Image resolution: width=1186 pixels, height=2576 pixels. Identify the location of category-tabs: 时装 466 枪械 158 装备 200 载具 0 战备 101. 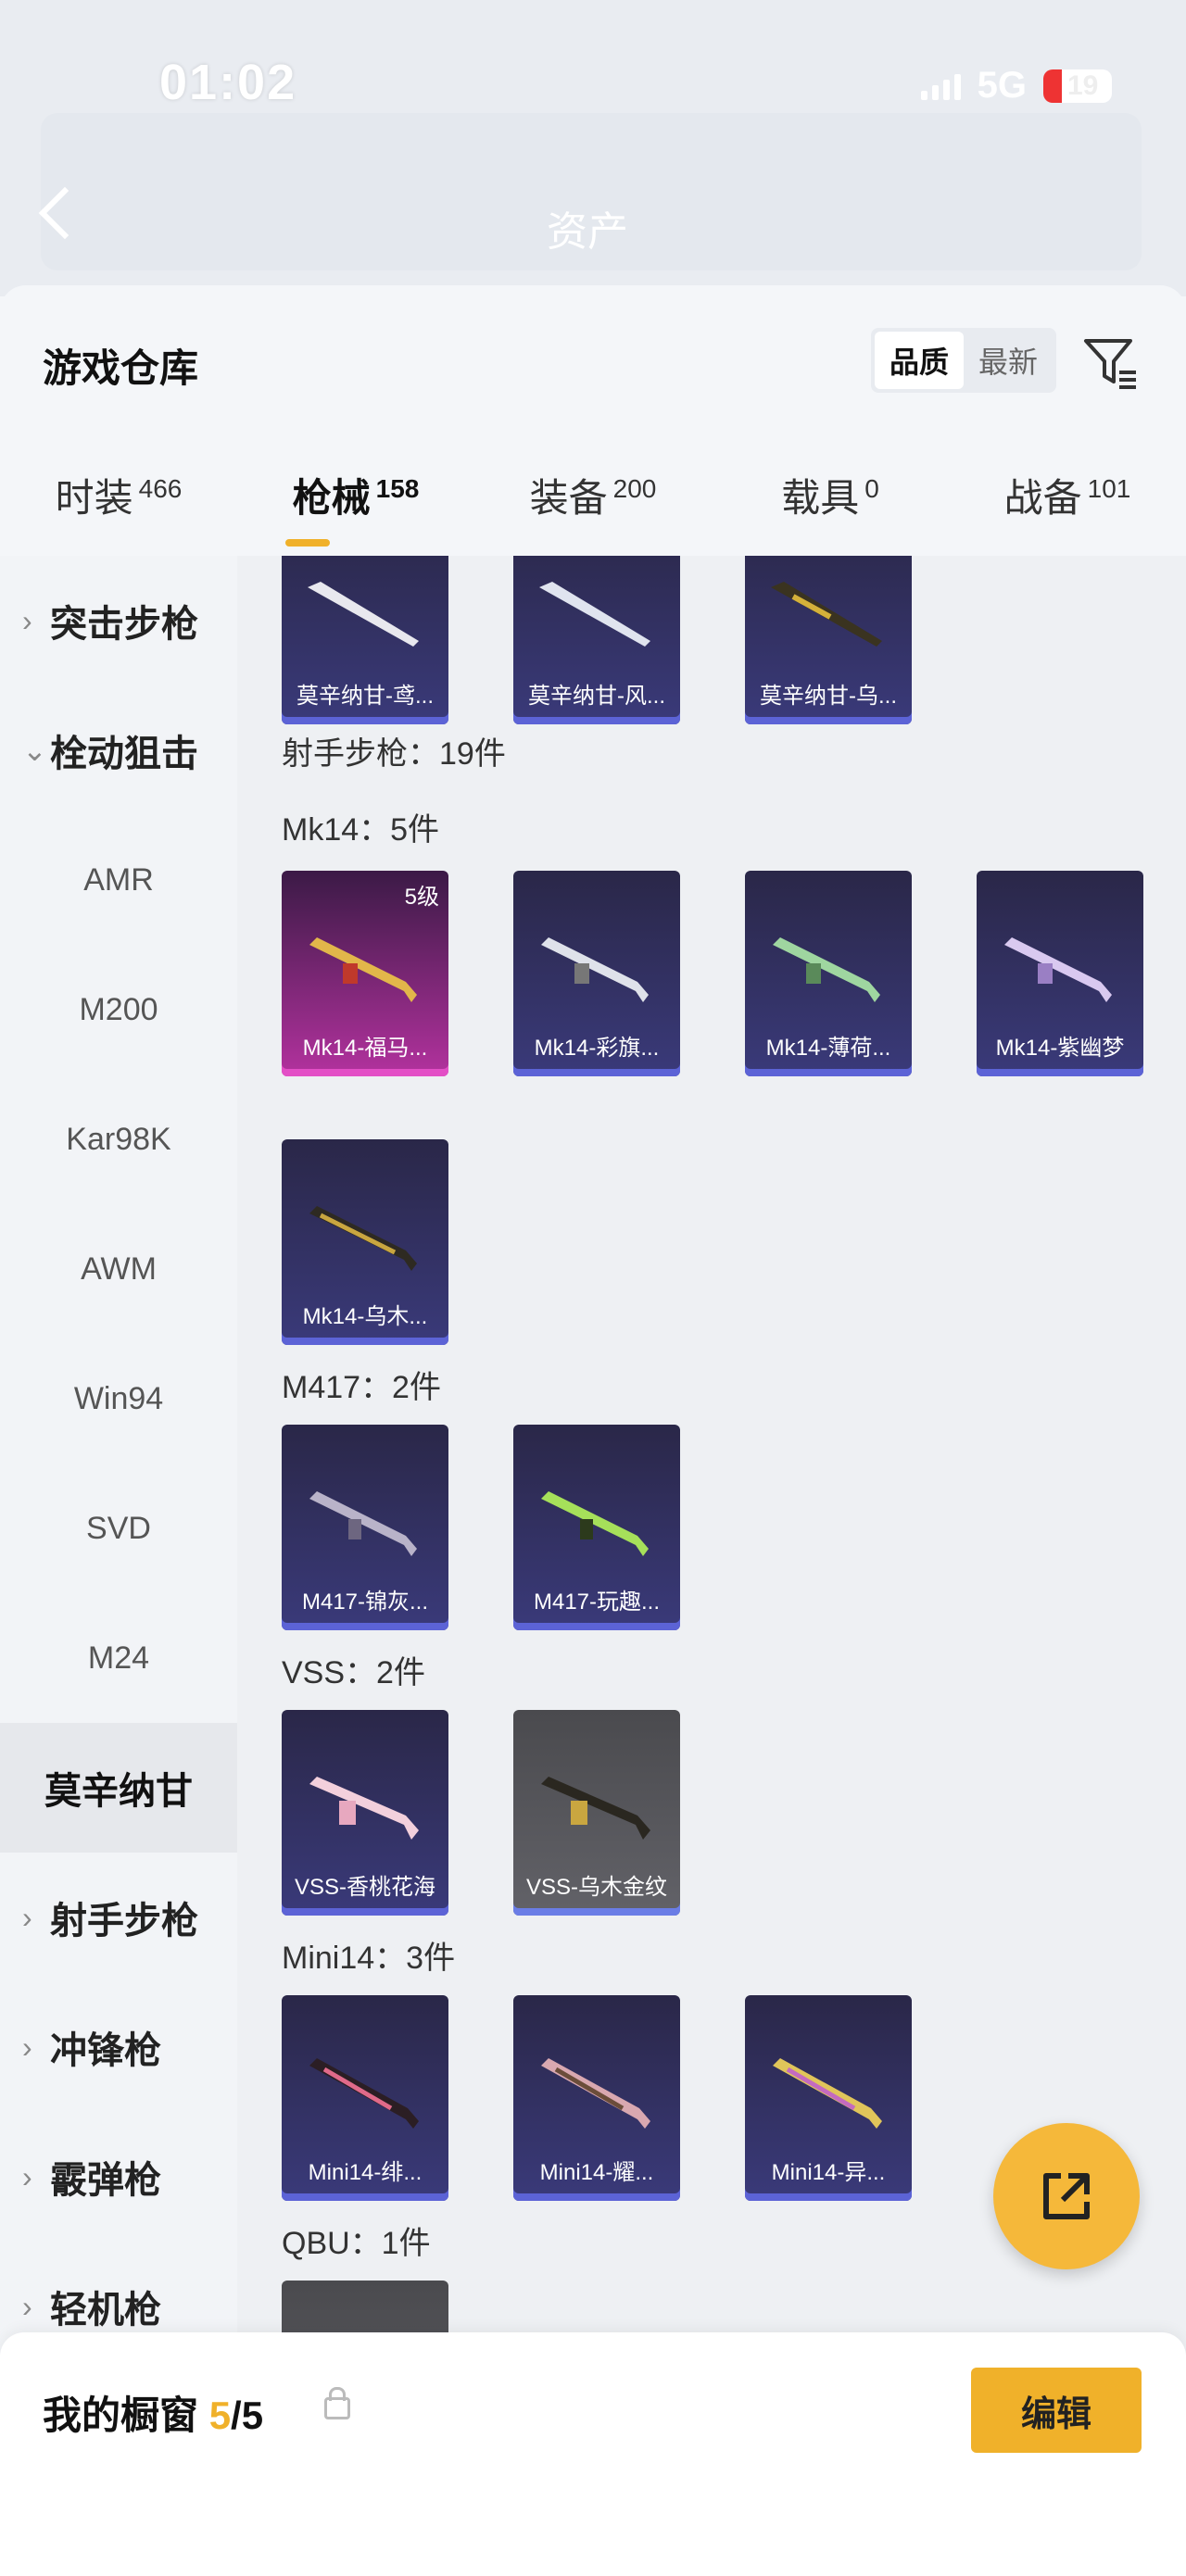
(593, 513).